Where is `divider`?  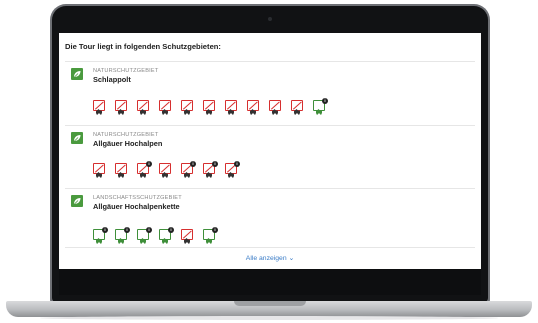
divider is located at coordinates (270, 247).